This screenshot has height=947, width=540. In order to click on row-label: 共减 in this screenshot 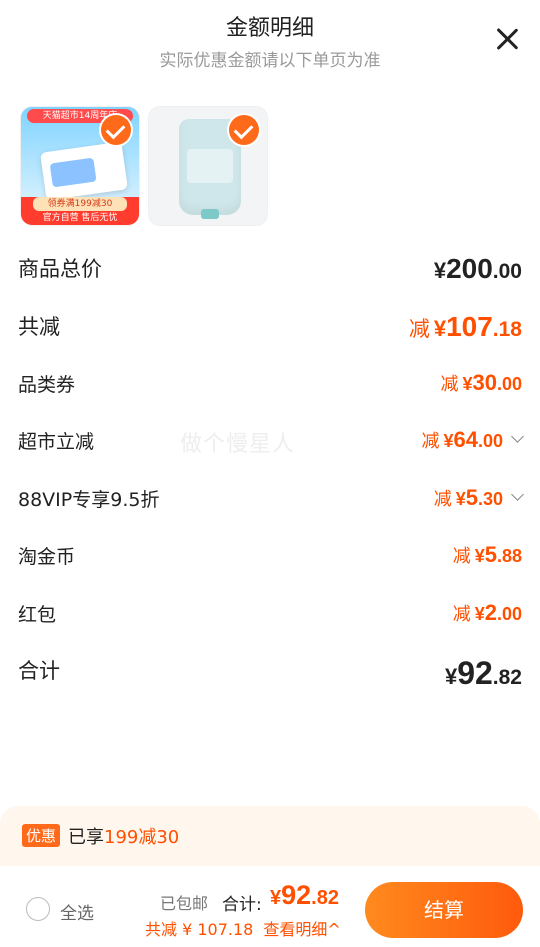, I will do `click(39, 327)`.